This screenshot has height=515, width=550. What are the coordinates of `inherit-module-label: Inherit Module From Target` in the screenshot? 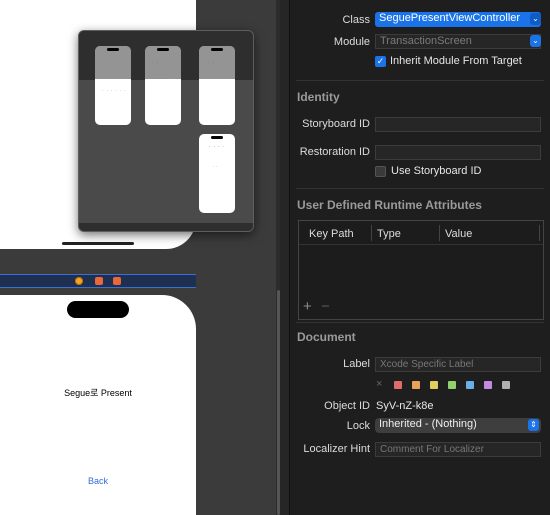 It's located at (456, 61).